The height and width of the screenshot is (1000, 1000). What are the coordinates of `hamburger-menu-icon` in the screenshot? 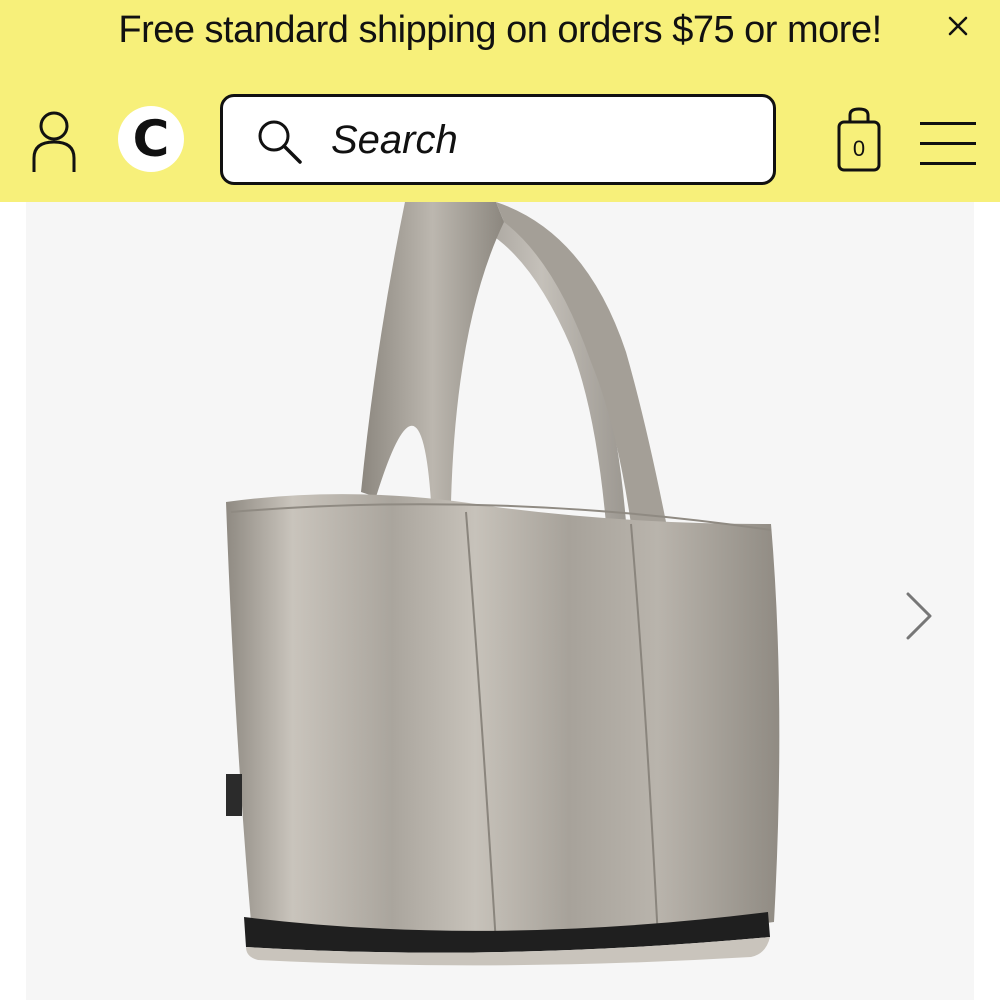 It's located at (948, 123).